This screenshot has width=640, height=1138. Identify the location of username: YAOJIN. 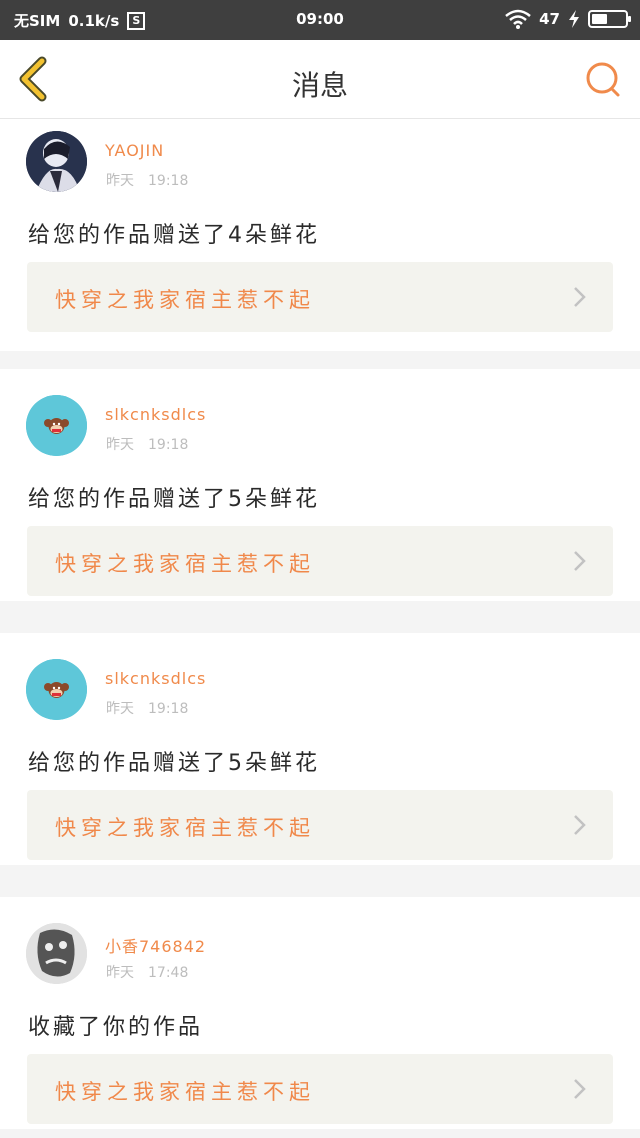
(134, 150).